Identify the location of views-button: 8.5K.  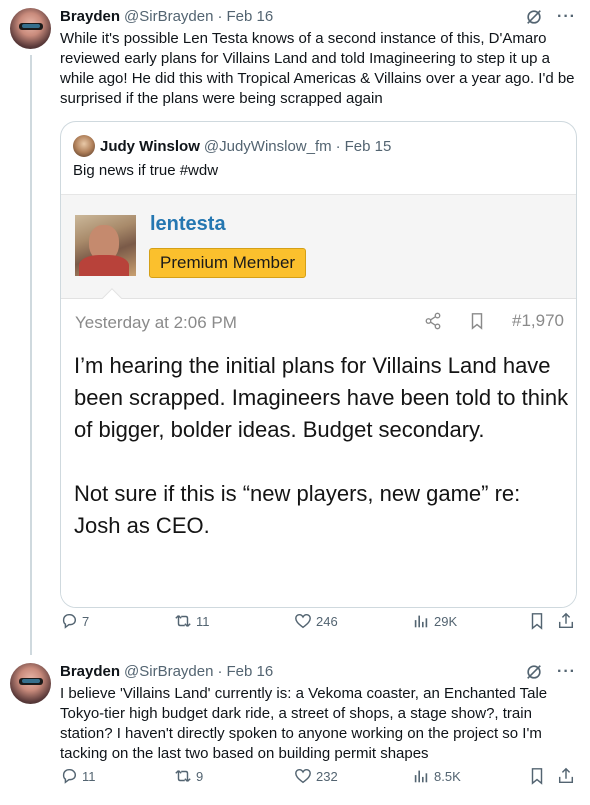
(436, 776).